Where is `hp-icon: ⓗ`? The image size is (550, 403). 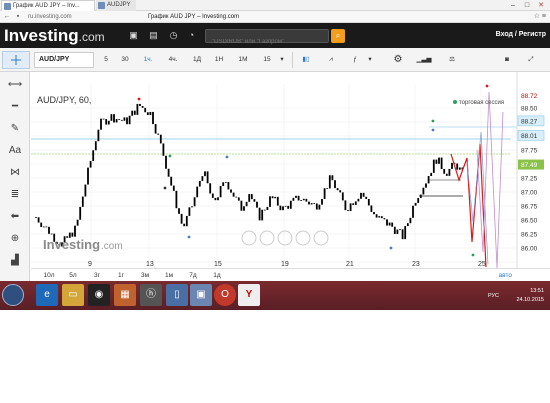 hp-icon: ⓗ is located at coordinates (151, 295).